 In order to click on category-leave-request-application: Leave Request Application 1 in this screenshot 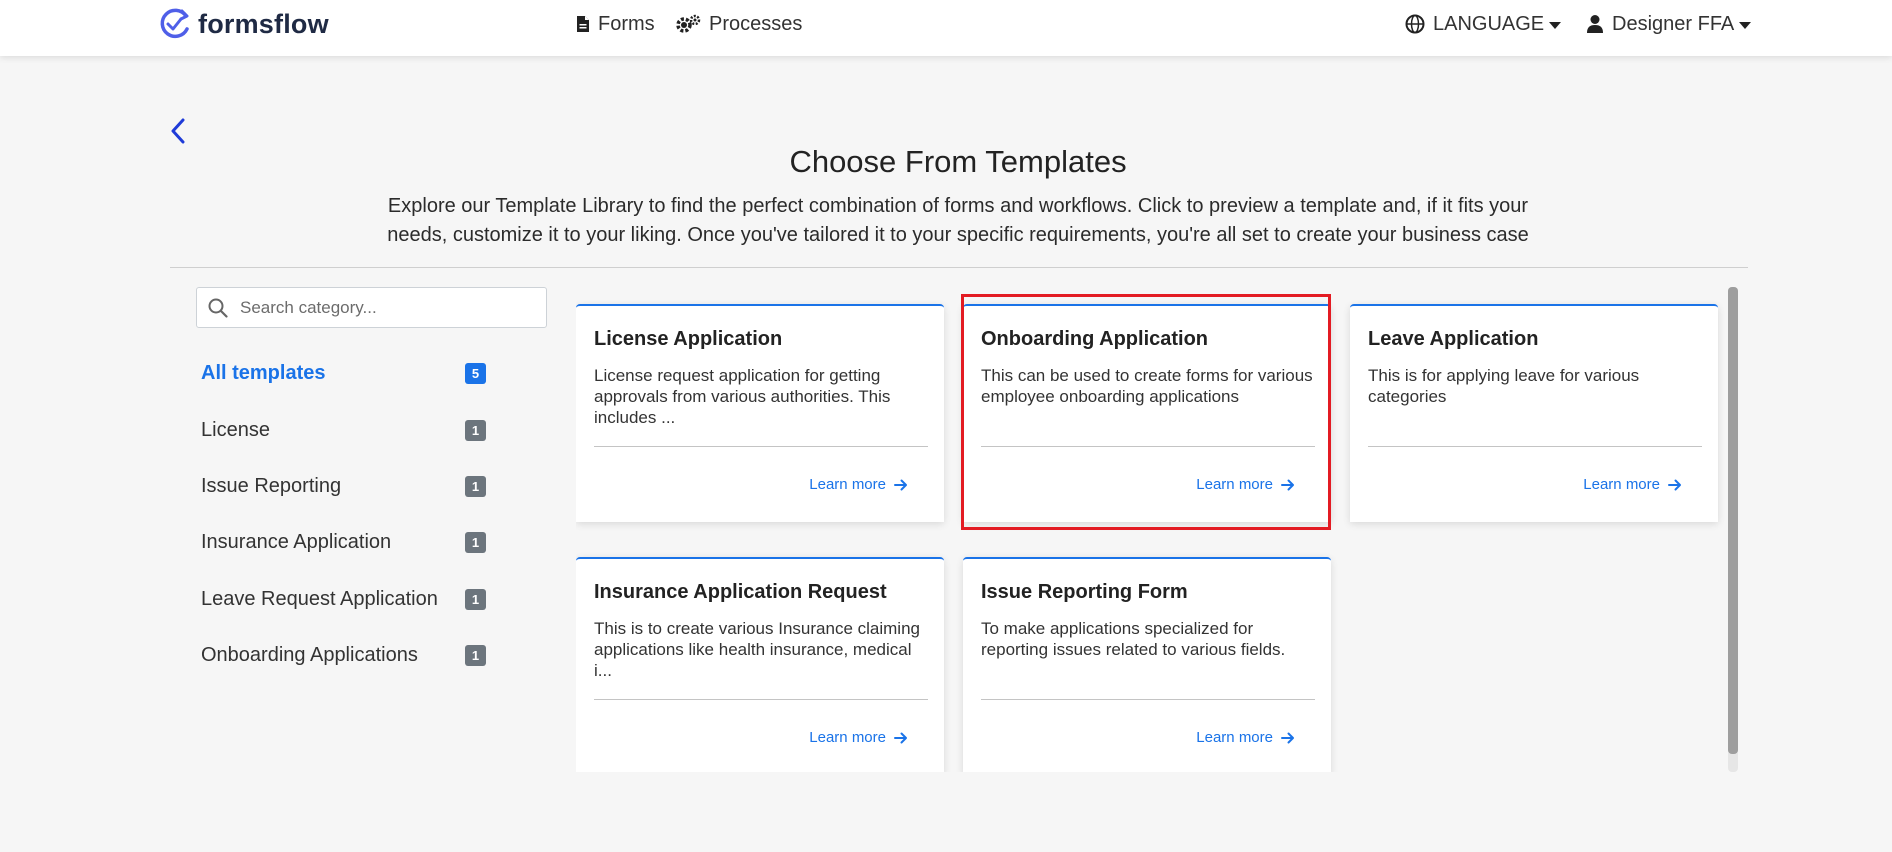, I will do `click(343, 599)`.